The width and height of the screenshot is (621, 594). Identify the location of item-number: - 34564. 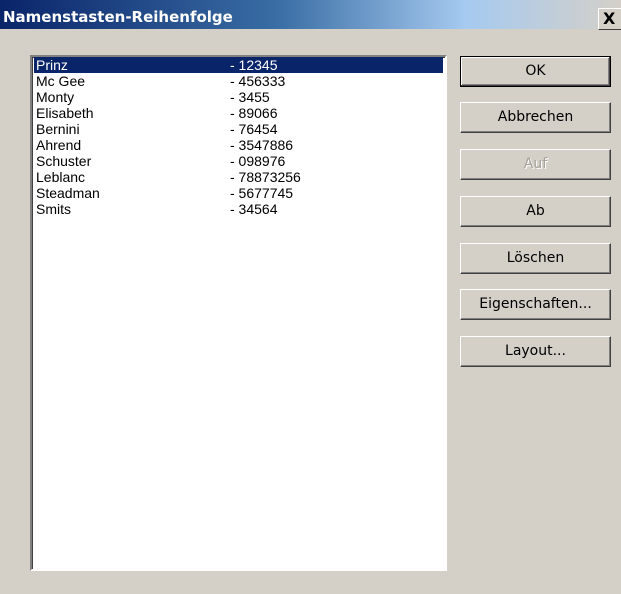
(254, 209).